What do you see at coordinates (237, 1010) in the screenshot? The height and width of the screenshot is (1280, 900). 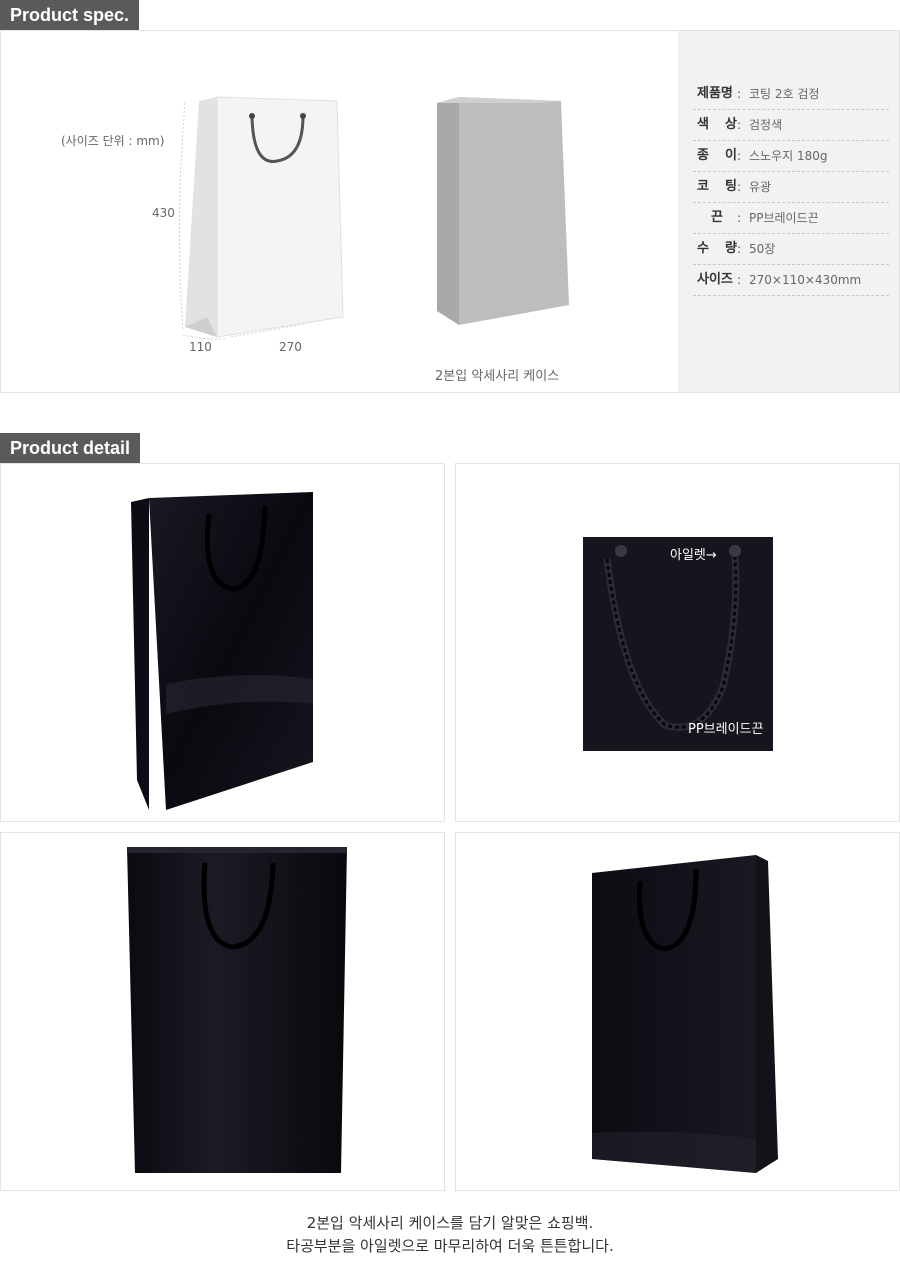 I see `black-bag-straight-image` at bounding box center [237, 1010].